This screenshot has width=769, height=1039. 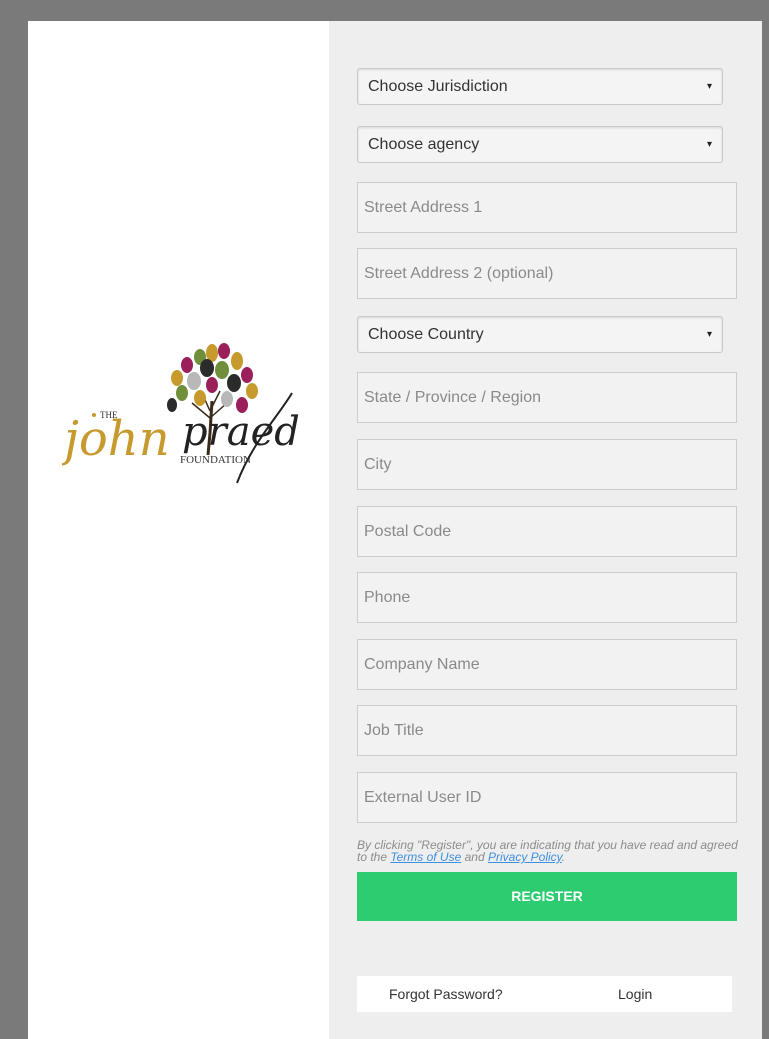 What do you see at coordinates (423, 797) in the screenshot?
I see `external-user-id-placeholder: External User ID` at bounding box center [423, 797].